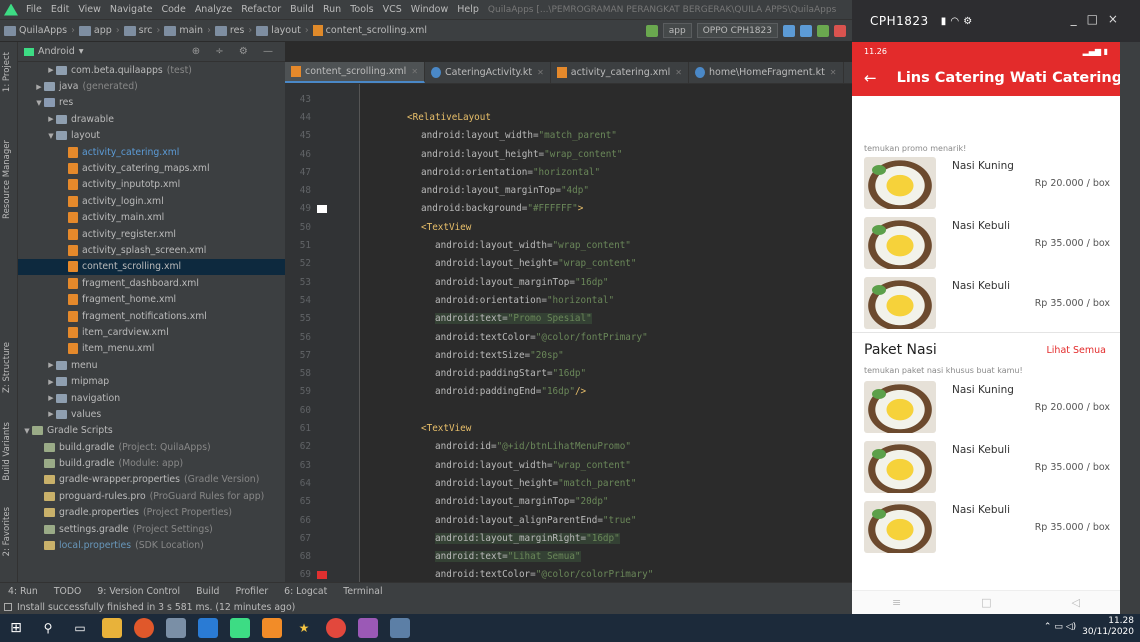 Image resolution: width=1140 pixels, height=642 pixels. I want to click on see-all-link: Lihat Semua, so click(1077, 350).